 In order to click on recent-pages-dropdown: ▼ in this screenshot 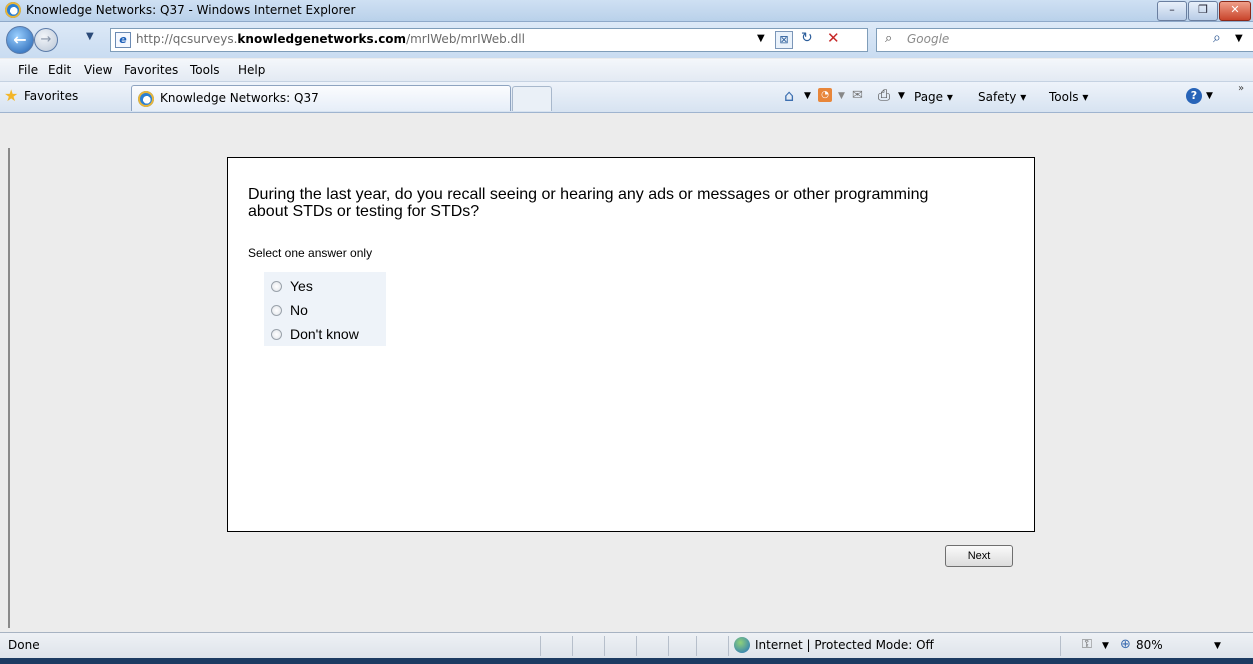, I will do `click(90, 36)`.